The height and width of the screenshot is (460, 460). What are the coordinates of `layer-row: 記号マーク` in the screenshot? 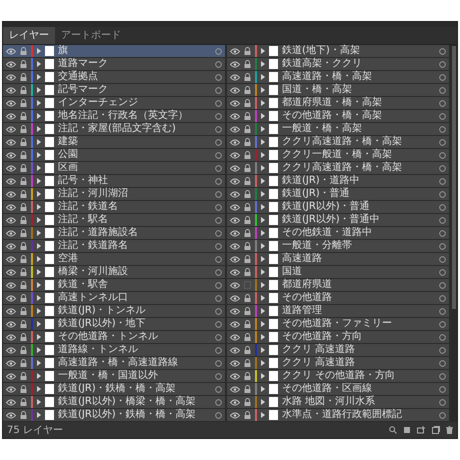 It's located at (114, 90).